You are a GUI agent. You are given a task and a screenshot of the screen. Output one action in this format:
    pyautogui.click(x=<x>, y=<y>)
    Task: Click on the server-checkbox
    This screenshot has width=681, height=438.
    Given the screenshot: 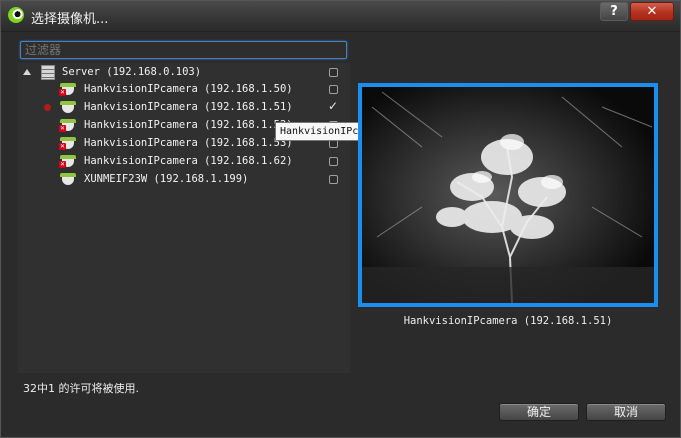 What is the action you would take?
    pyautogui.click(x=333, y=72)
    